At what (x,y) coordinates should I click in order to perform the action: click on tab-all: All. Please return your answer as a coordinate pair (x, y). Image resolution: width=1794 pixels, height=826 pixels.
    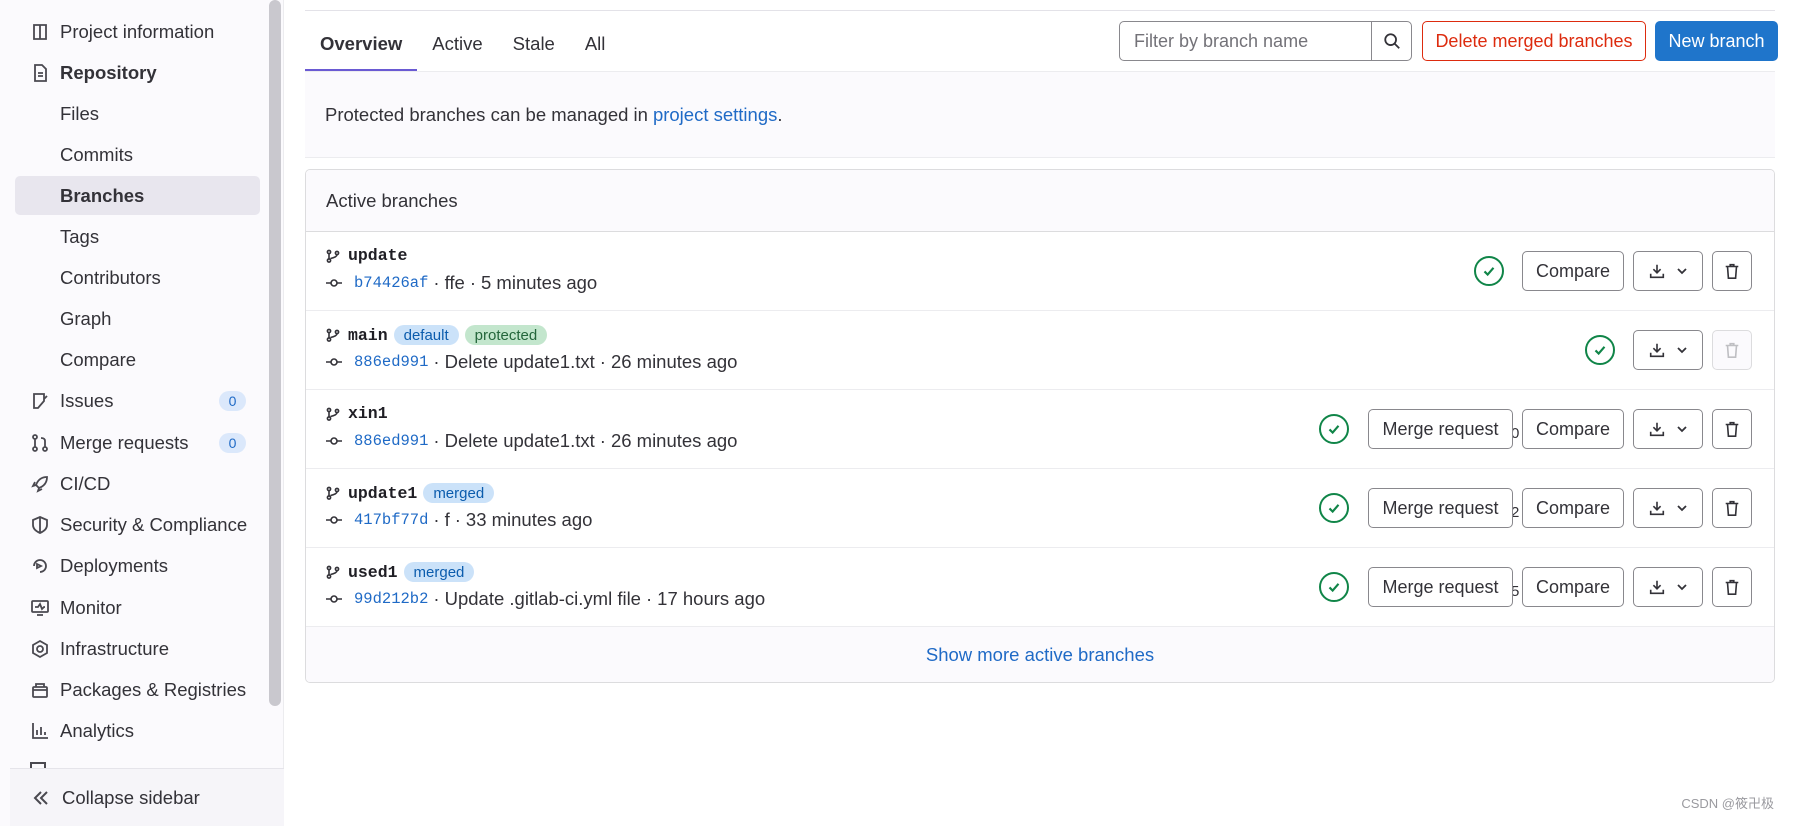
    Looking at the image, I should click on (595, 44).